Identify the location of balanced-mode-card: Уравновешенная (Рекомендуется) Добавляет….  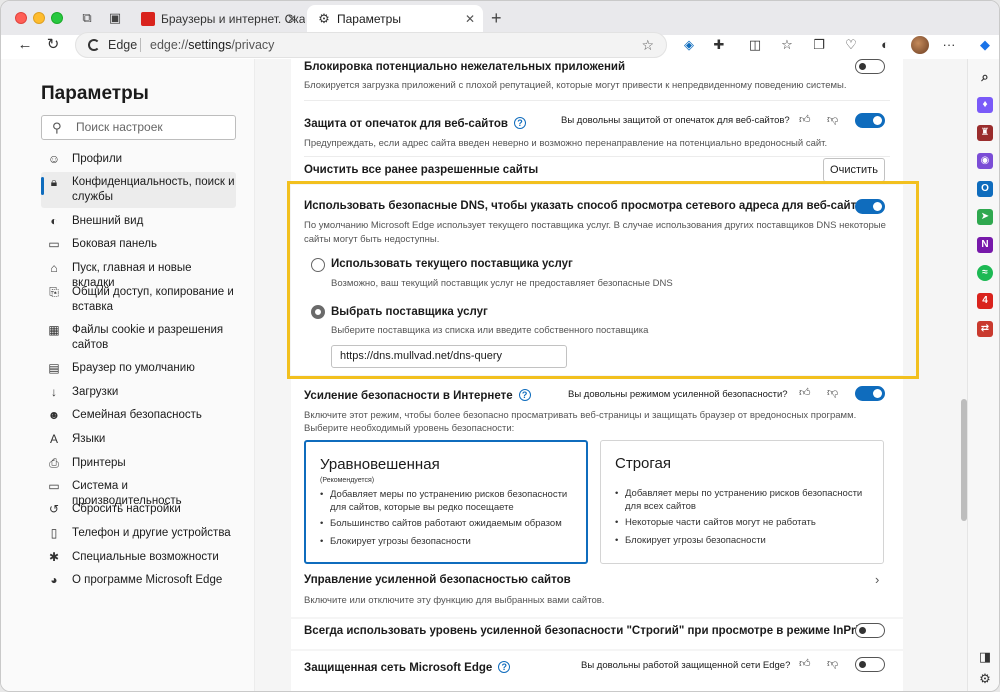
(446, 502).